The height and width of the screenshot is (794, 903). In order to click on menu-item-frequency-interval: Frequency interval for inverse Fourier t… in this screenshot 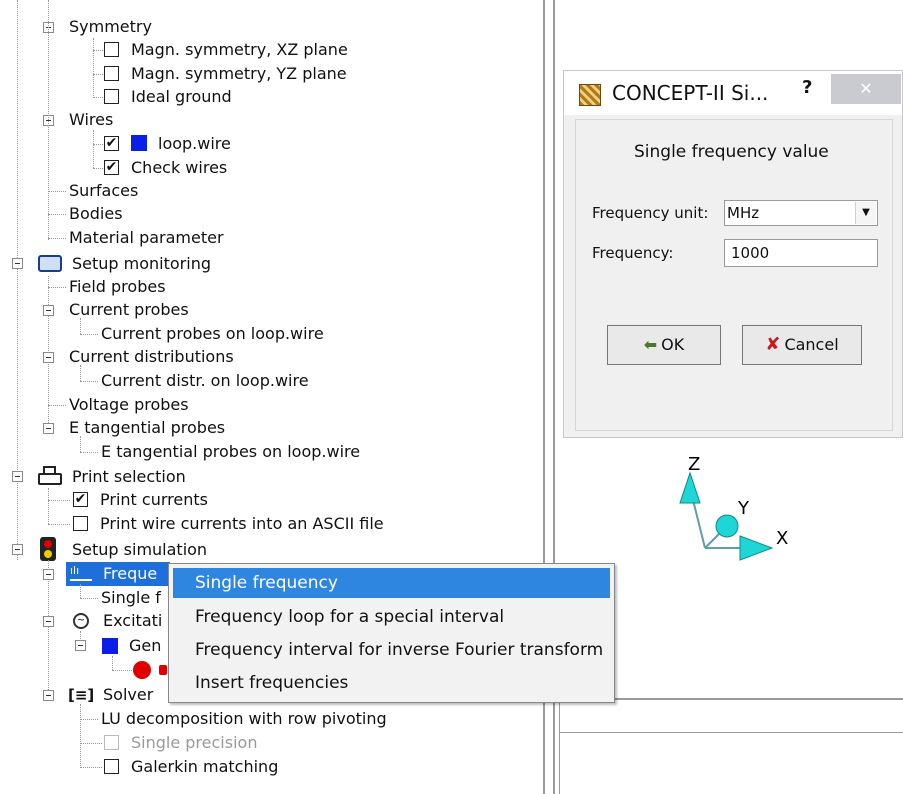, I will do `click(391, 650)`.